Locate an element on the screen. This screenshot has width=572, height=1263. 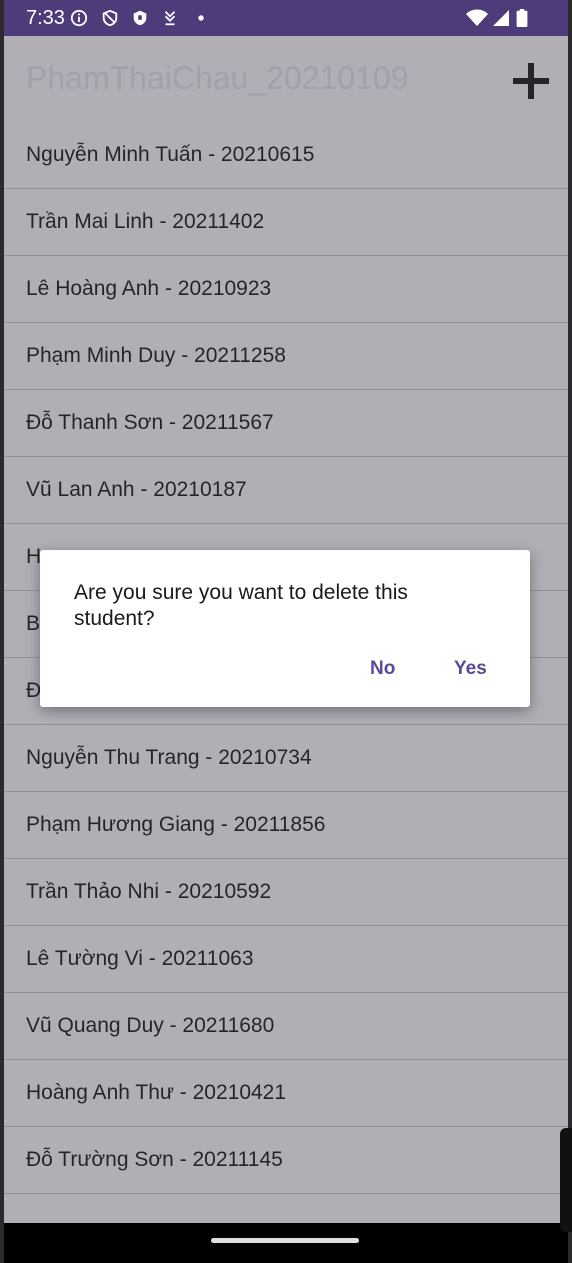
wifi-icon is located at coordinates (477, 17).